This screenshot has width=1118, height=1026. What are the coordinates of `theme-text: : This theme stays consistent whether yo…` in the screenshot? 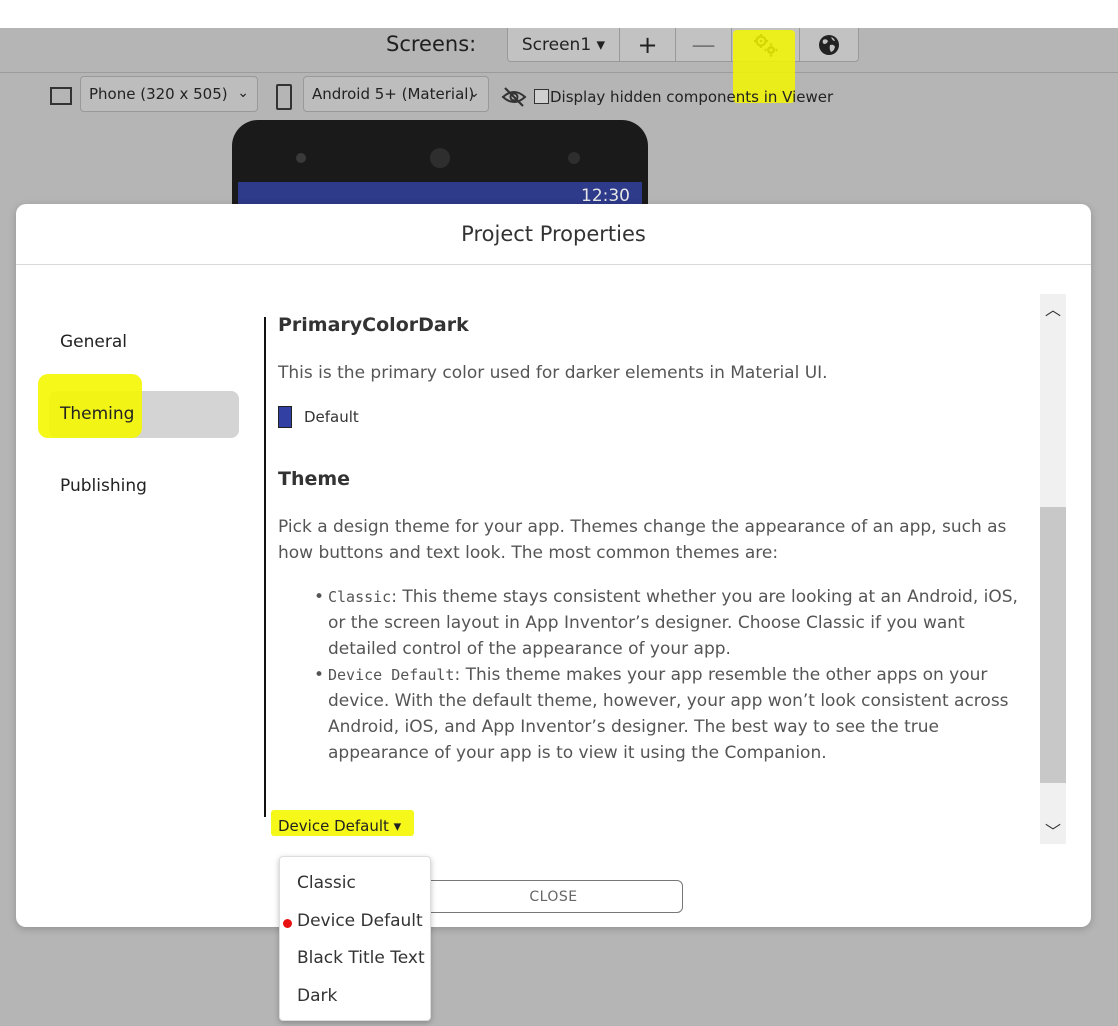 It's located at (673, 623).